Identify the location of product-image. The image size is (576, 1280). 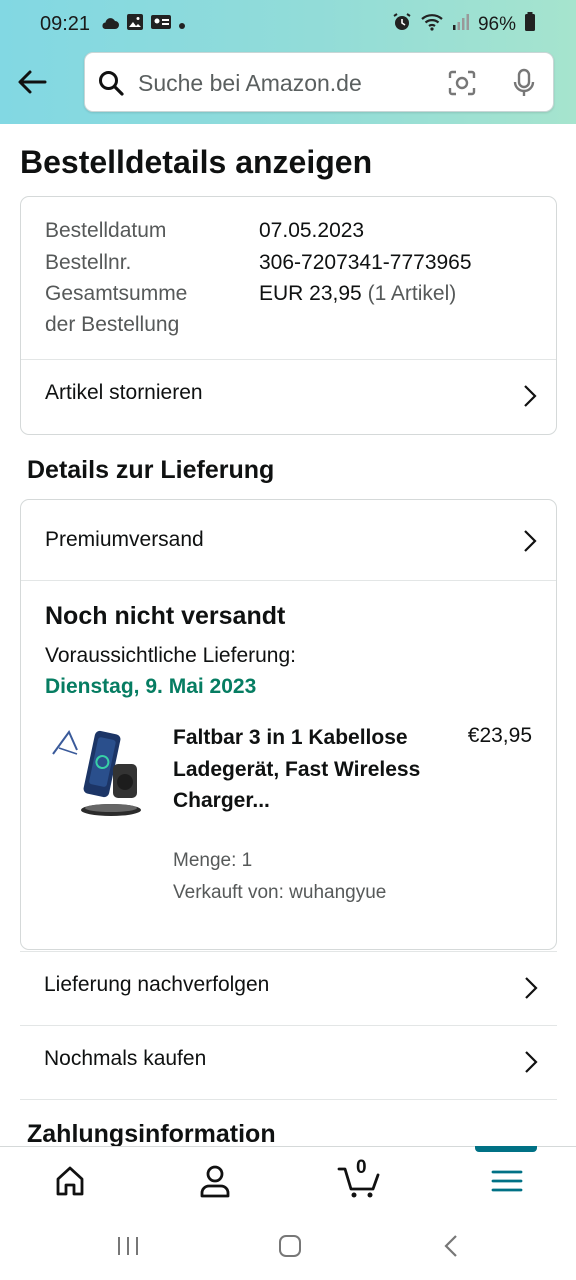
(95, 772).